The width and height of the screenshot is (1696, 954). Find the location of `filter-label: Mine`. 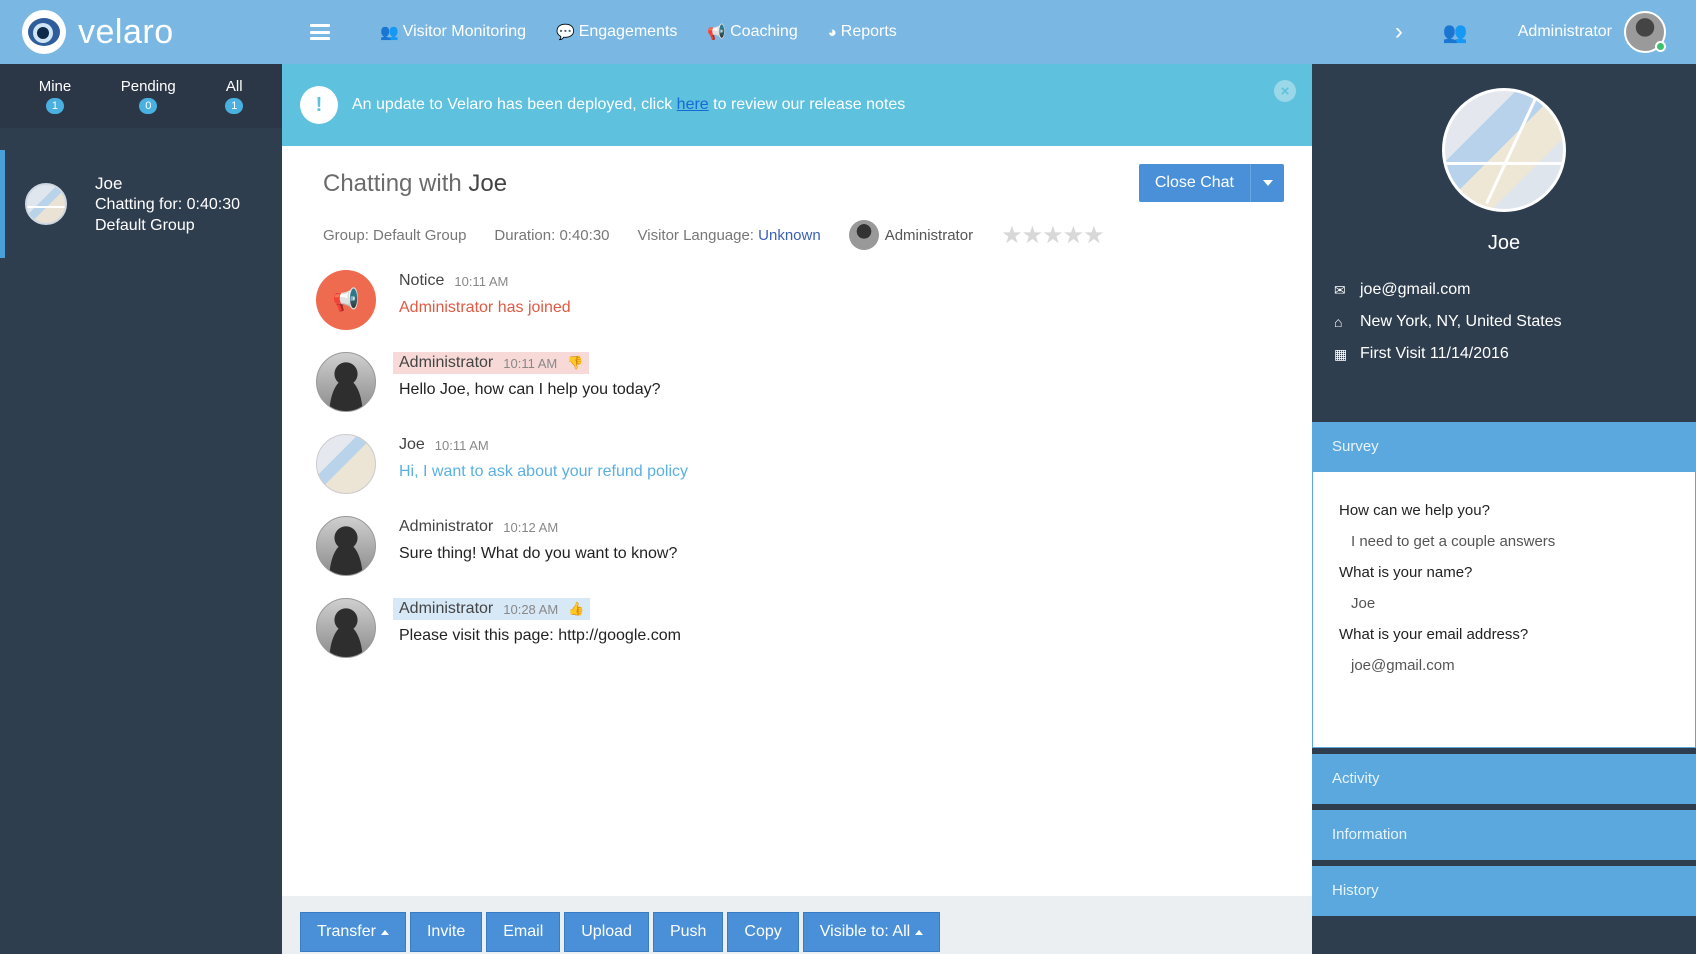

filter-label: Mine is located at coordinates (55, 86).